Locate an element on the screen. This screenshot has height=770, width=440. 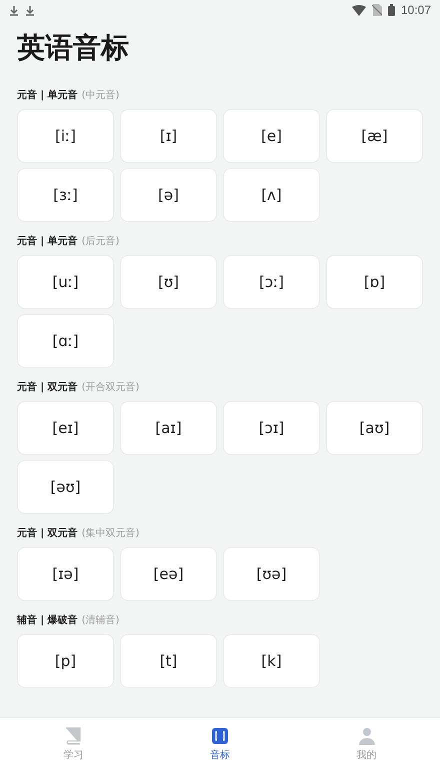
phonetic-symbol-button: [aɪ] is located at coordinates (168, 428).